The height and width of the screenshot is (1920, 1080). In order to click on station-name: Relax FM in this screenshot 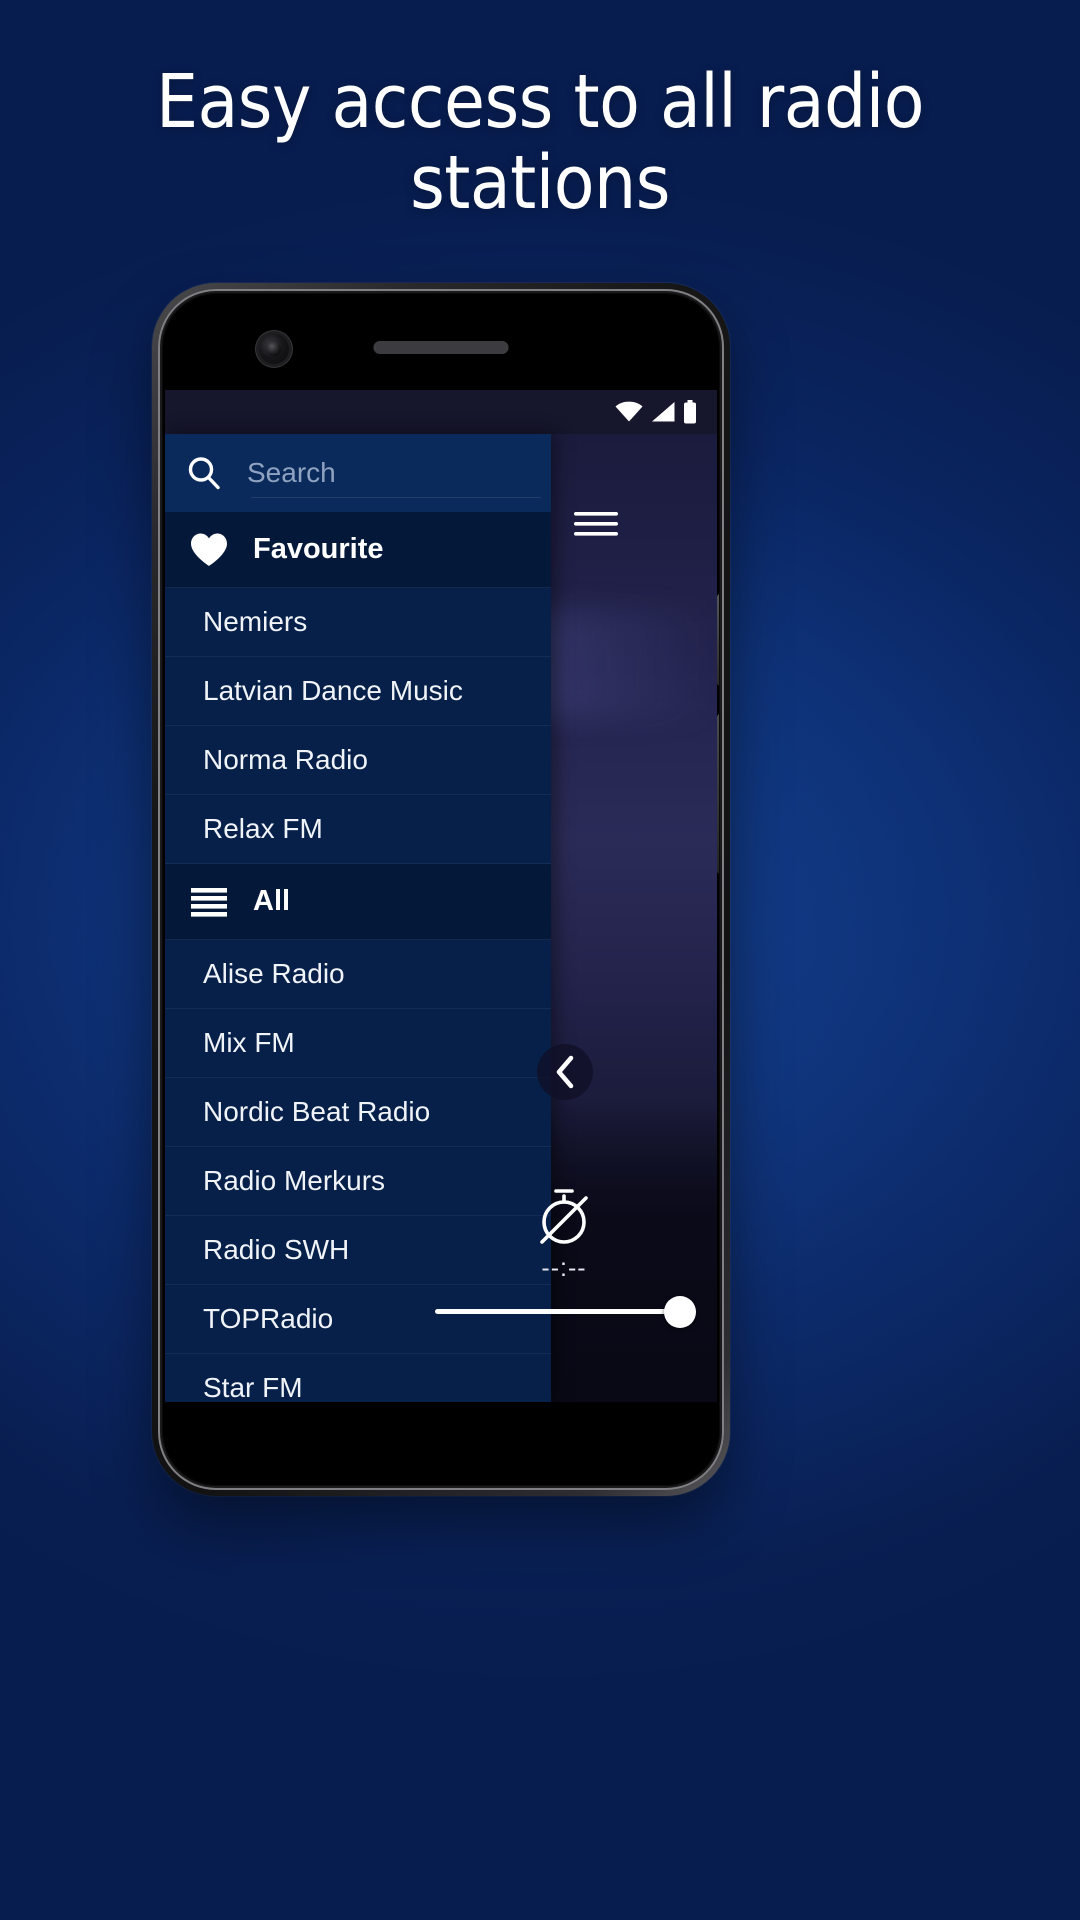, I will do `click(263, 828)`.